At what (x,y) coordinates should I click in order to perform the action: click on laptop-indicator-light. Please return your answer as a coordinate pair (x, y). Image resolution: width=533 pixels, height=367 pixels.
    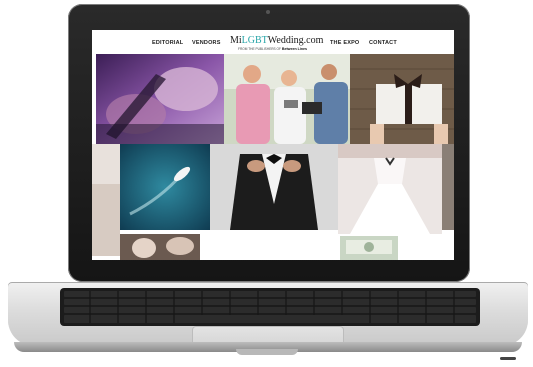
    Looking at the image, I should click on (508, 358).